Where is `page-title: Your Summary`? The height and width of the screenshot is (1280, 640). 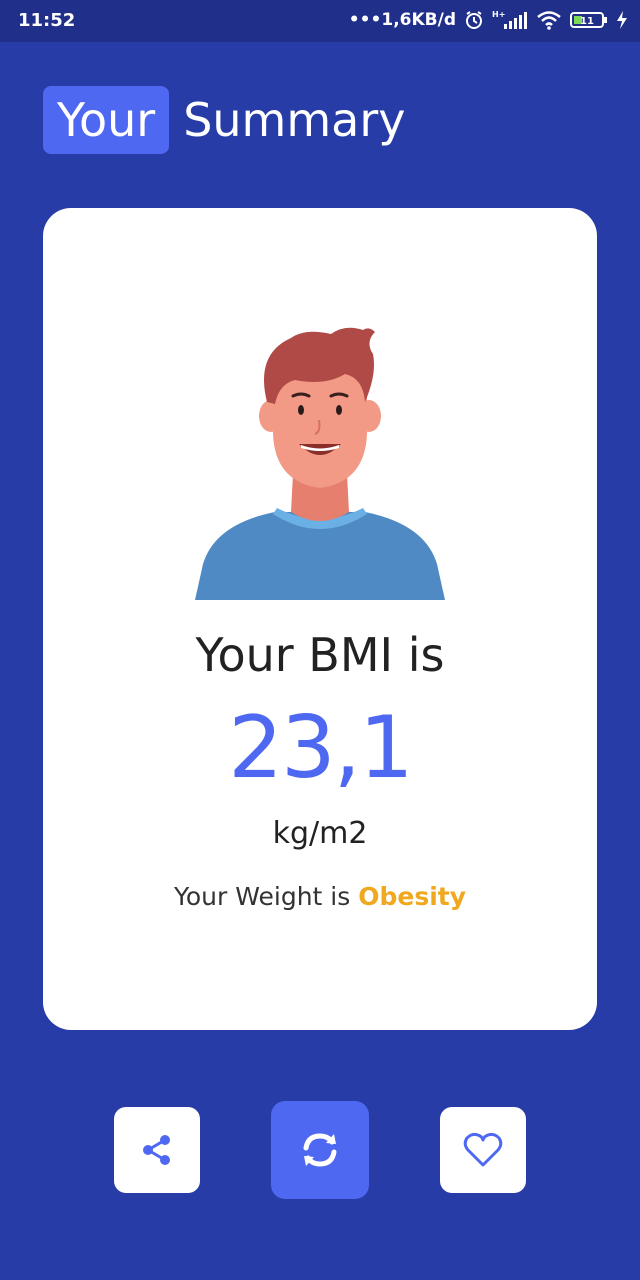
page-title: Your Summary is located at coordinates (224, 120).